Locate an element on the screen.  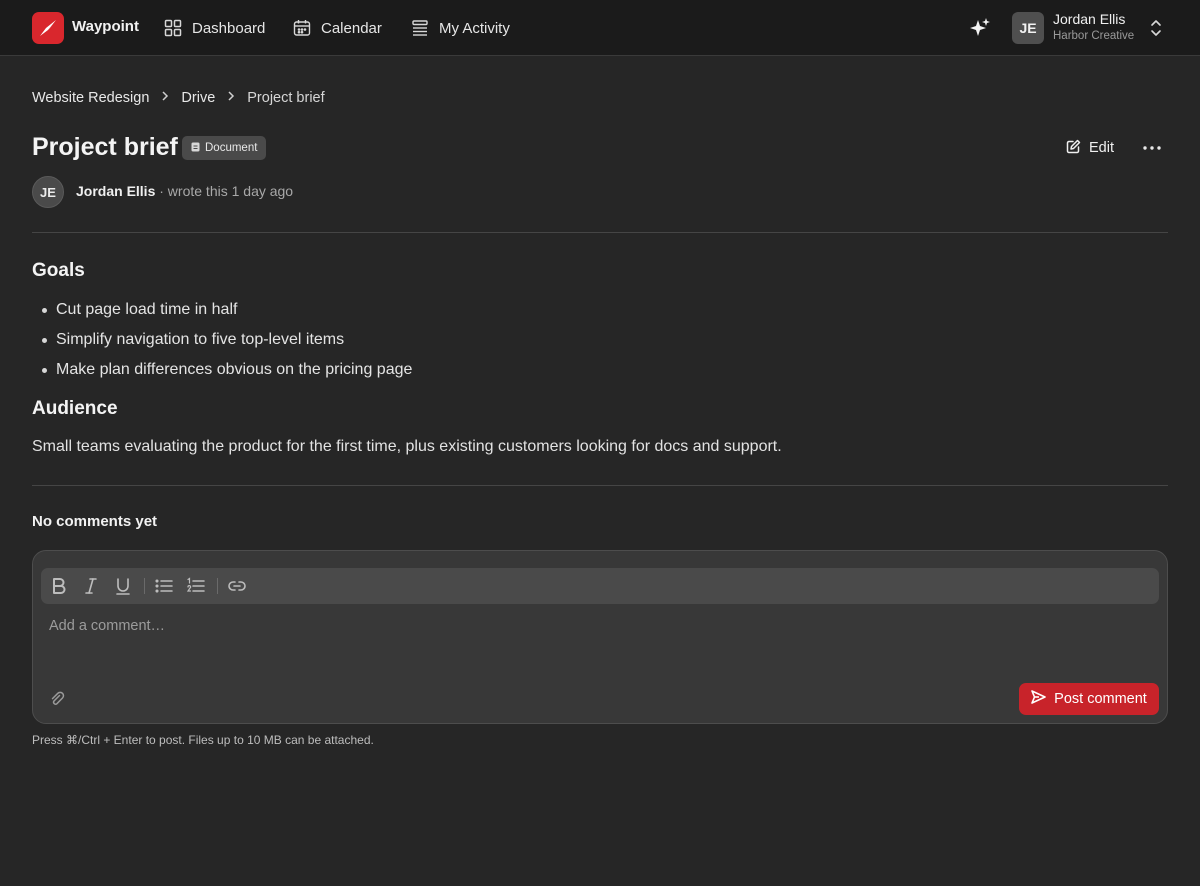
breadcrumb-drive: Drive is located at coordinates (198, 98).